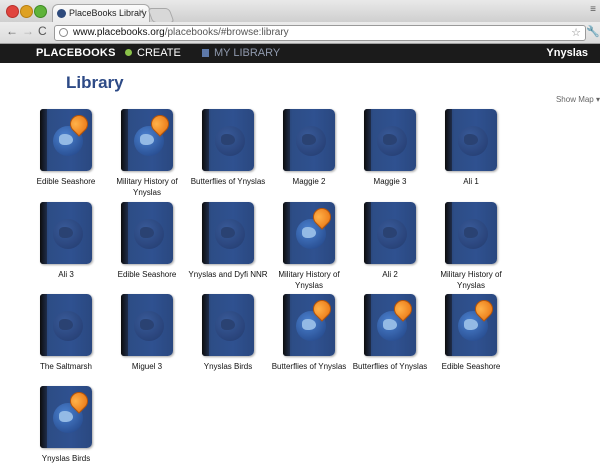 Image resolution: width=600 pixels, height=464 pixels. I want to click on reload-button: C, so click(42, 31).